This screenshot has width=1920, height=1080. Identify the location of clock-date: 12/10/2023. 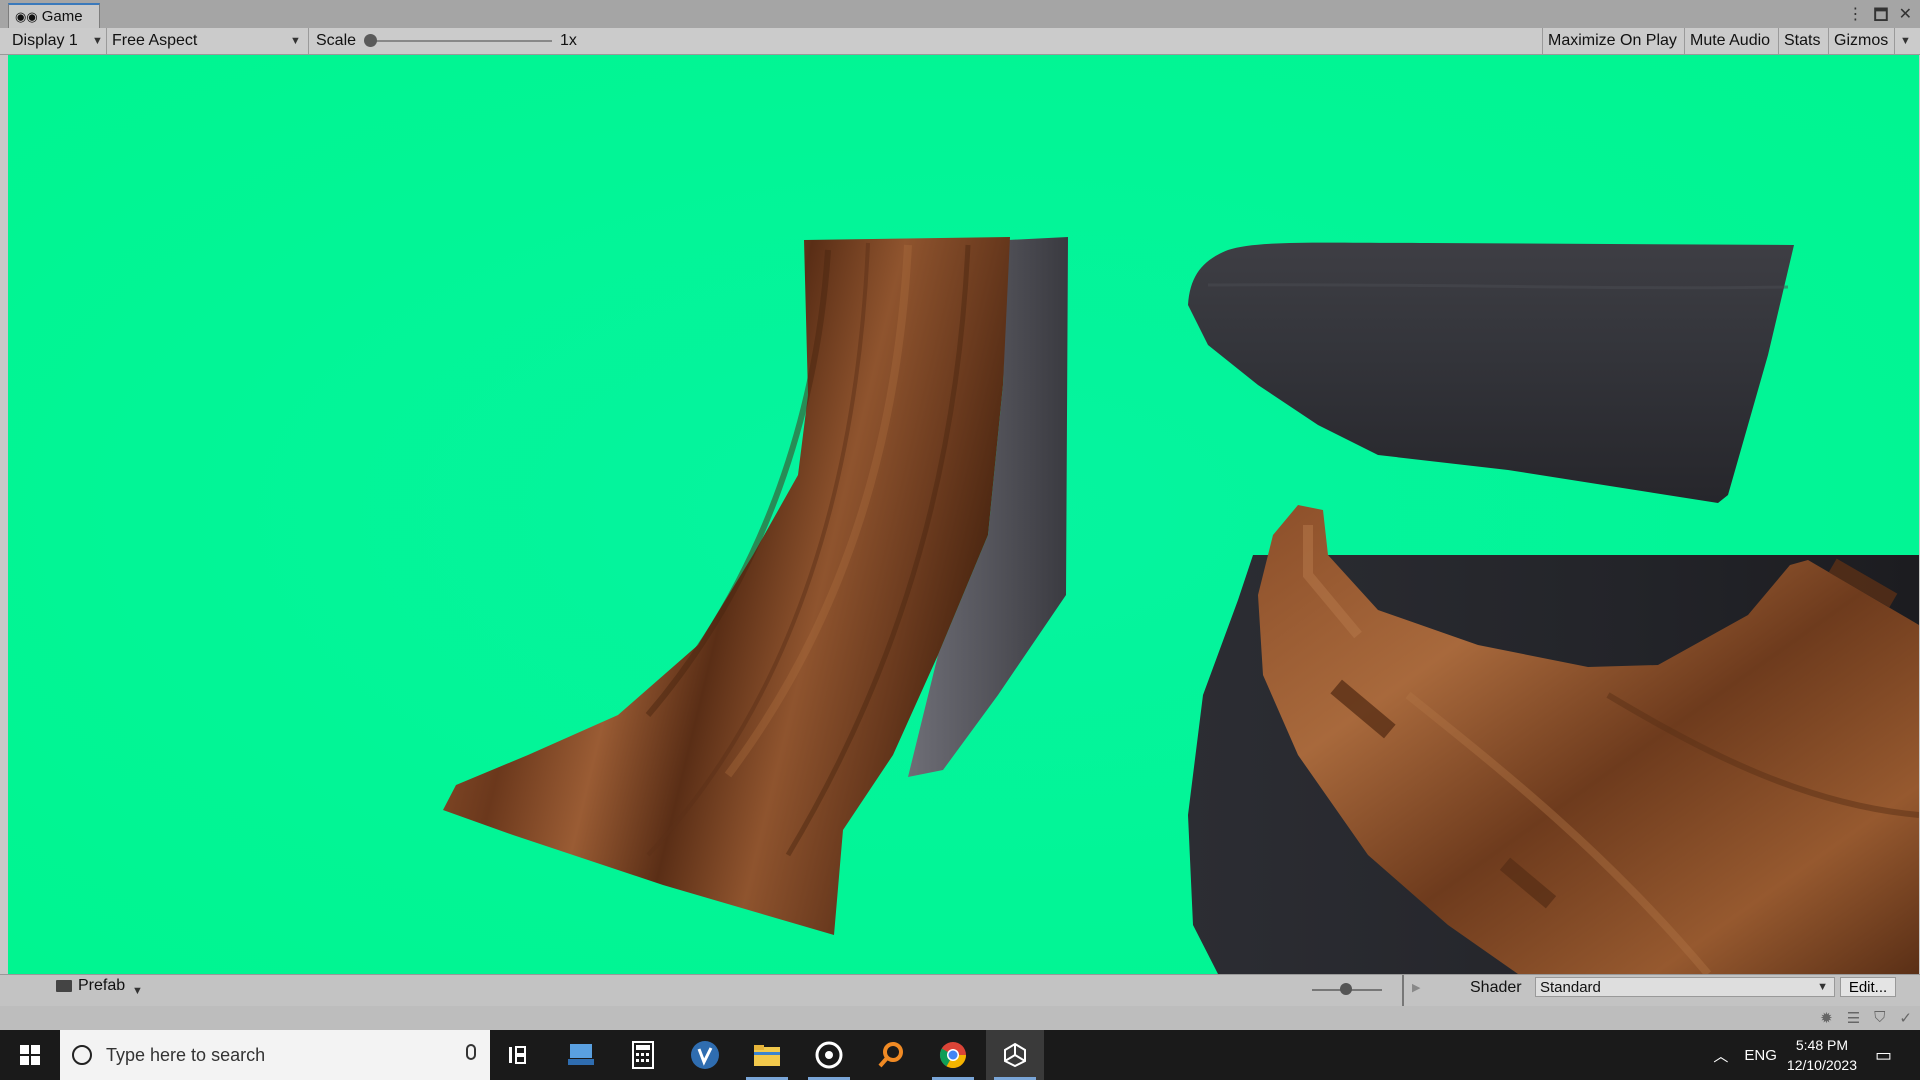
(1821, 1065).